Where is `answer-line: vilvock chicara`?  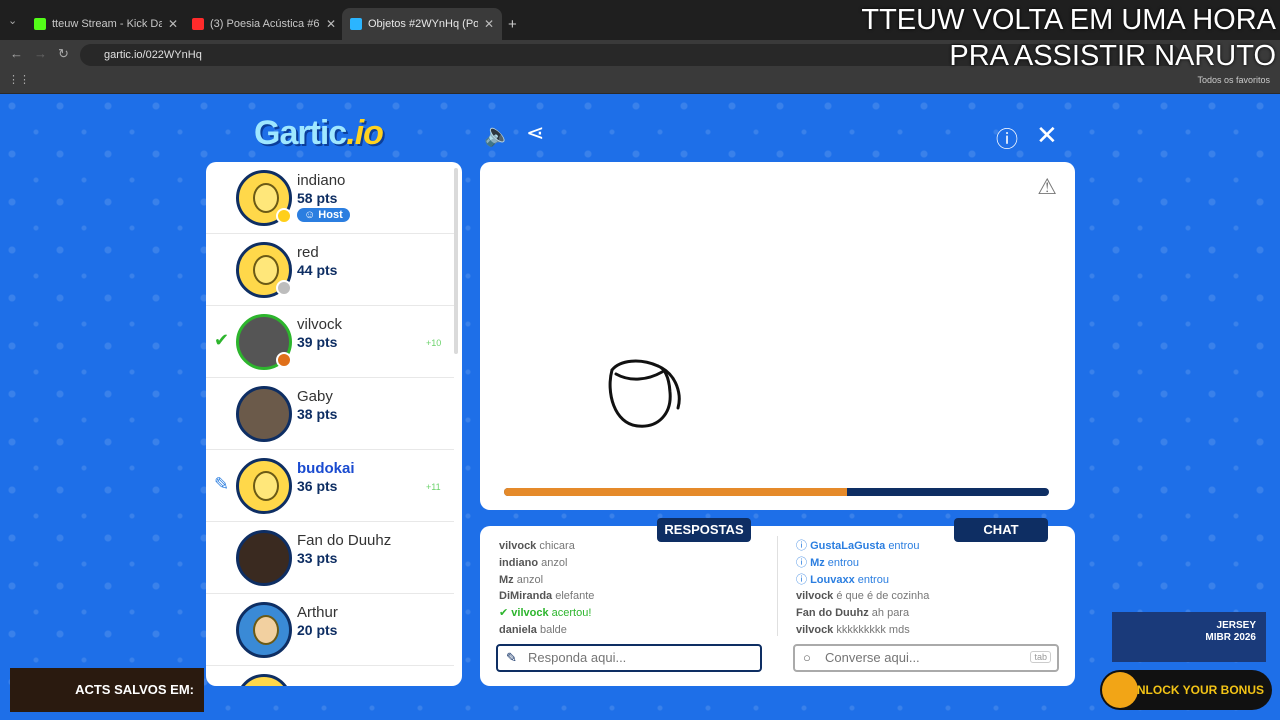 answer-line: vilvock chicara is located at coordinates (537, 546).